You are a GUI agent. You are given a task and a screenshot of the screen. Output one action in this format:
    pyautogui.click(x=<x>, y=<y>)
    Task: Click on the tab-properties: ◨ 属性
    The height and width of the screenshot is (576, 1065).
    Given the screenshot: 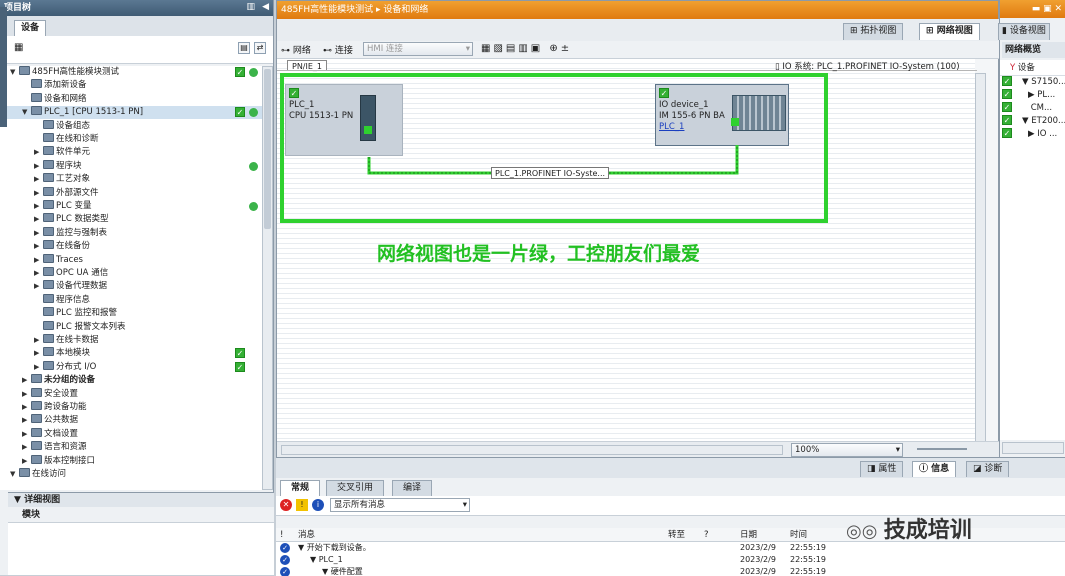 What is the action you would take?
    pyautogui.click(x=882, y=469)
    